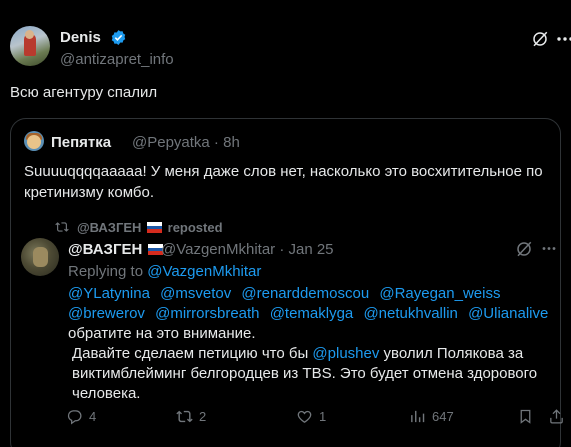 This screenshot has height=447, width=571. I want to click on quote-author-name: Пепятка, so click(81, 142).